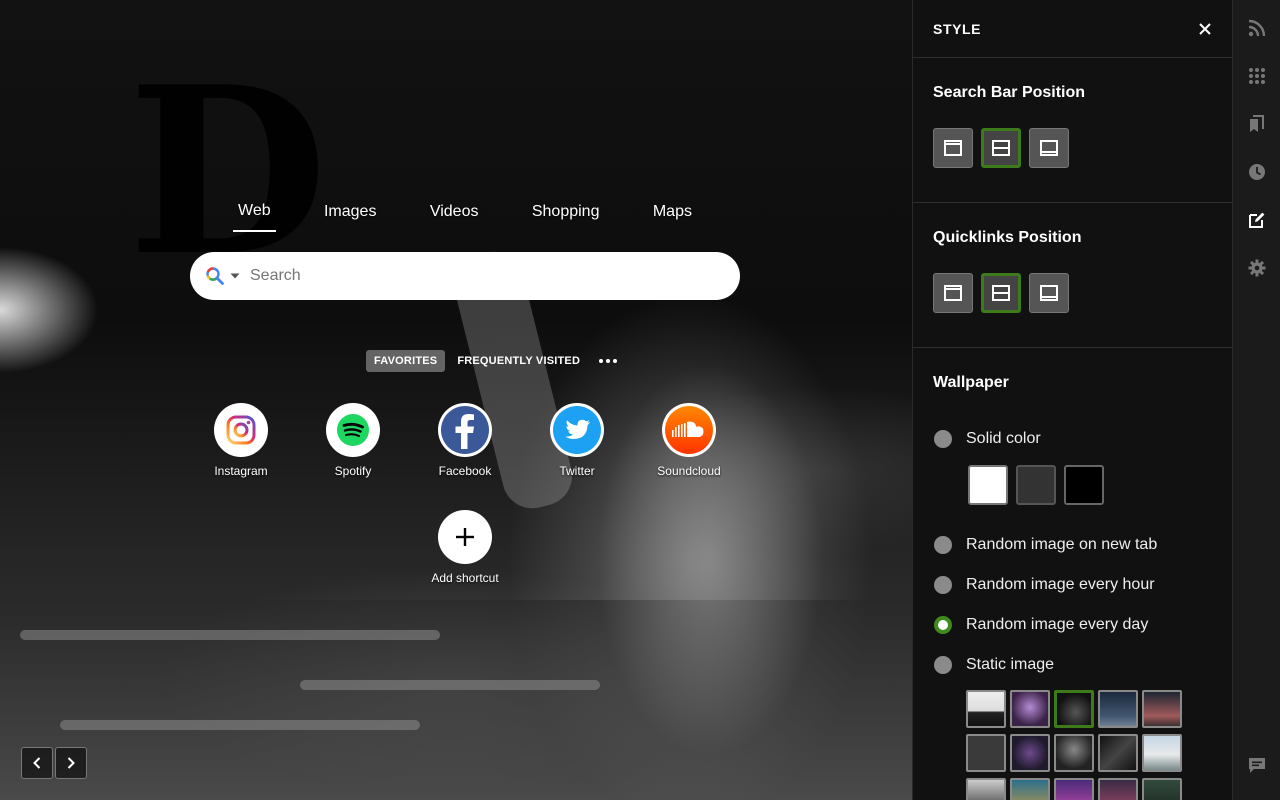 This screenshot has height=800, width=1280. I want to click on rss-button, so click(1257, 28).